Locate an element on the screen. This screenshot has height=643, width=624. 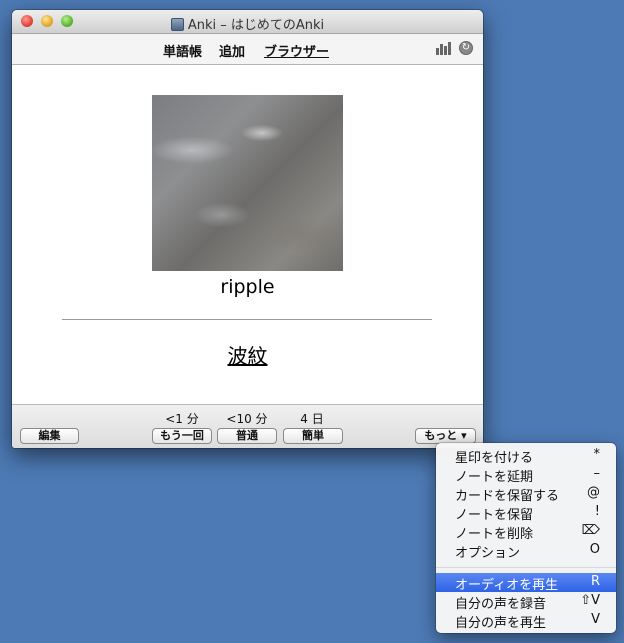
more-button: もっと ▾ is located at coordinates (445, 436).